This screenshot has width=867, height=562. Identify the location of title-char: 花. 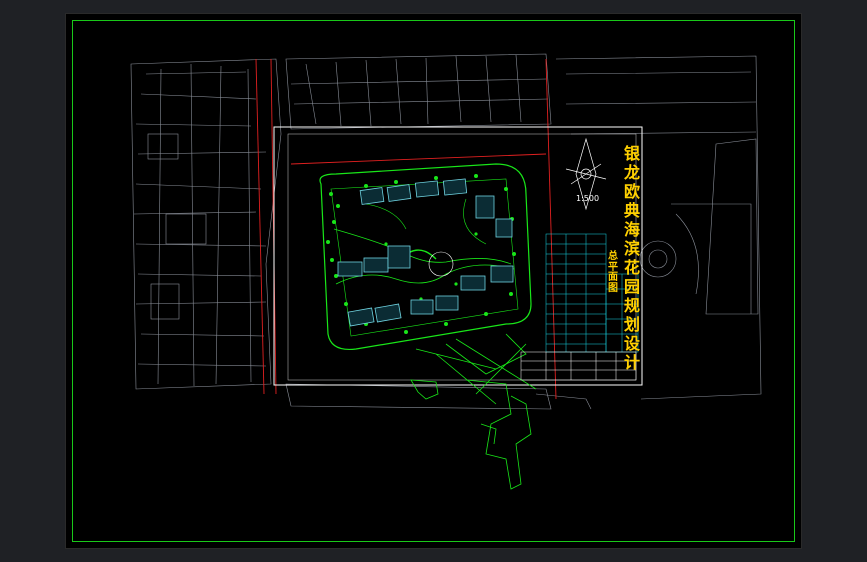
(632, 267).